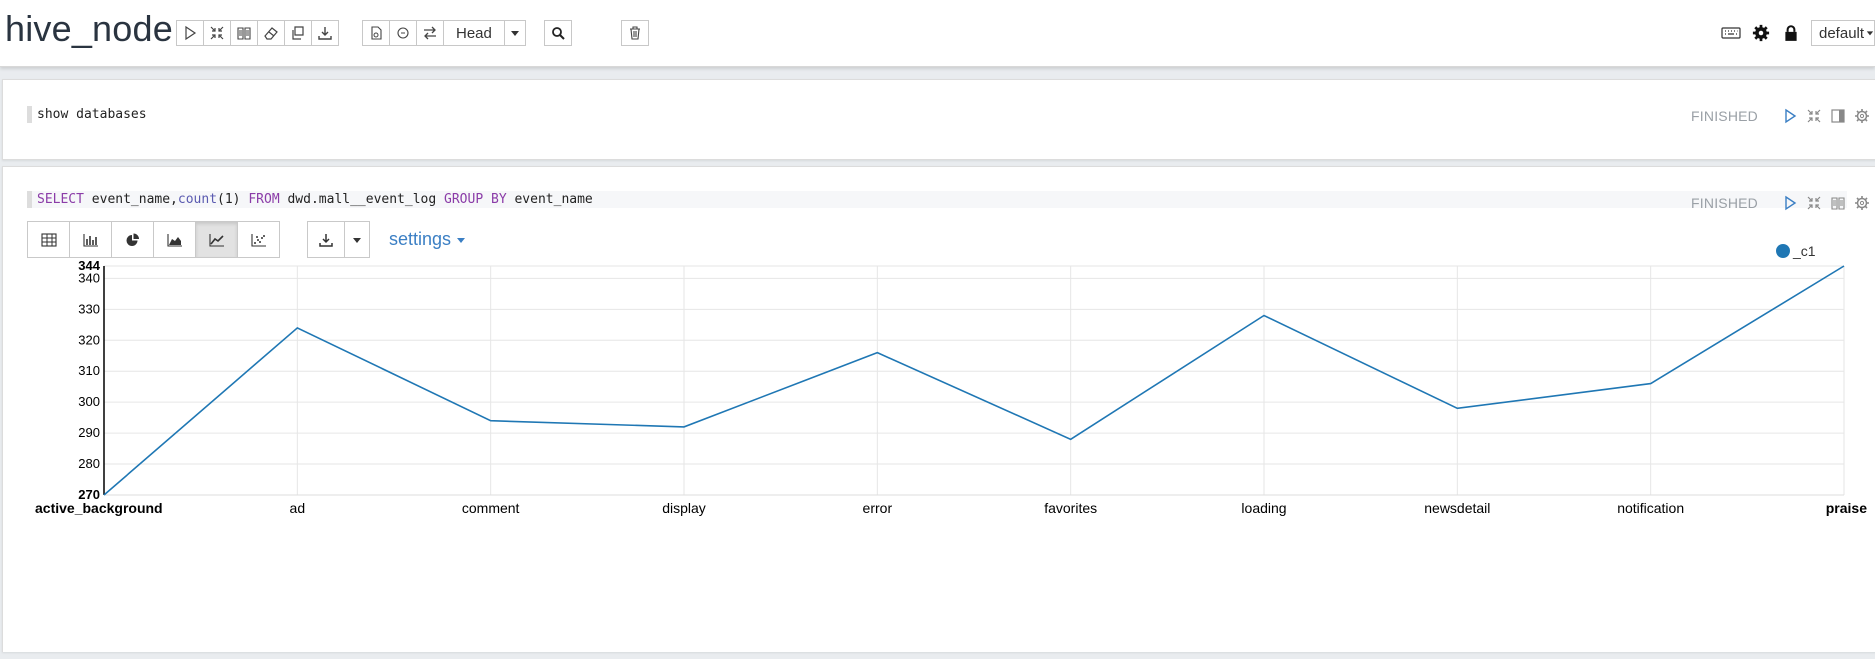 Image resolution: width=1875 pixels, height=659 pixels. I want to click on note-settings-group: default, so click(1798, 33).